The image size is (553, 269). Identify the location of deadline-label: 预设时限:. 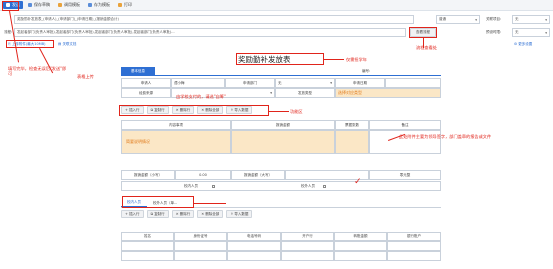
(494, 32).